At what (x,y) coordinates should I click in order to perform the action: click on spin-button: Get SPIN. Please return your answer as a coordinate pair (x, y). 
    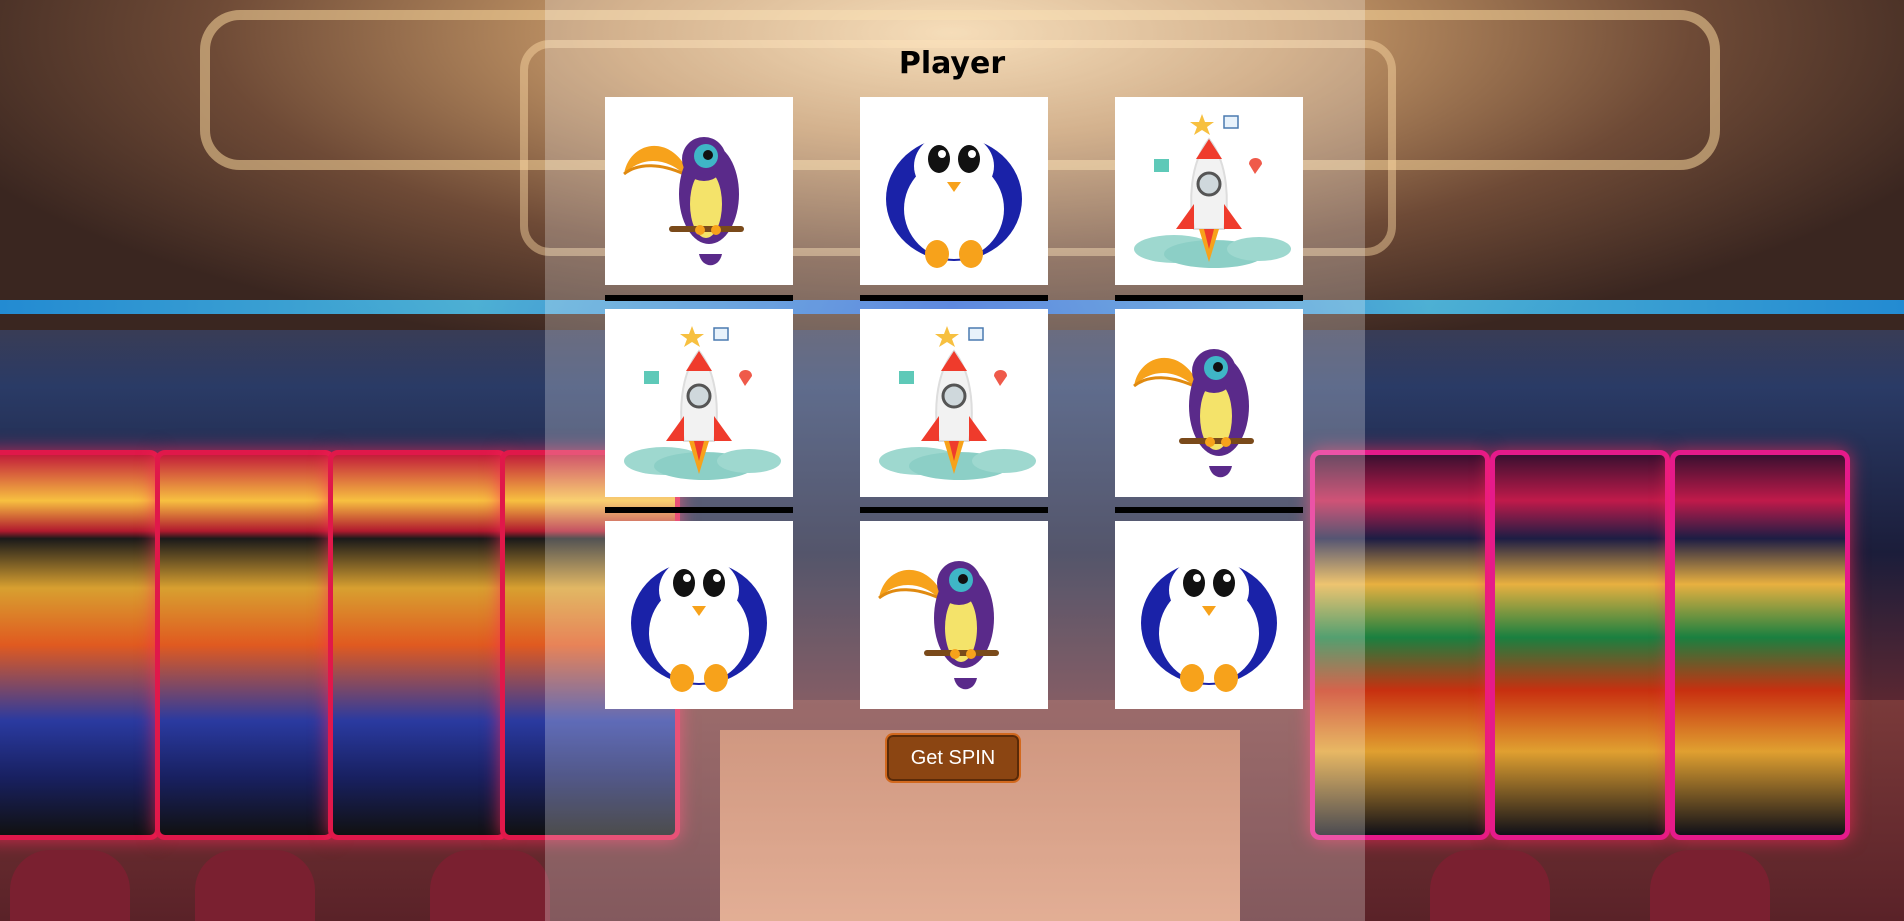
    Looking at the image, I should click on (953, 758).